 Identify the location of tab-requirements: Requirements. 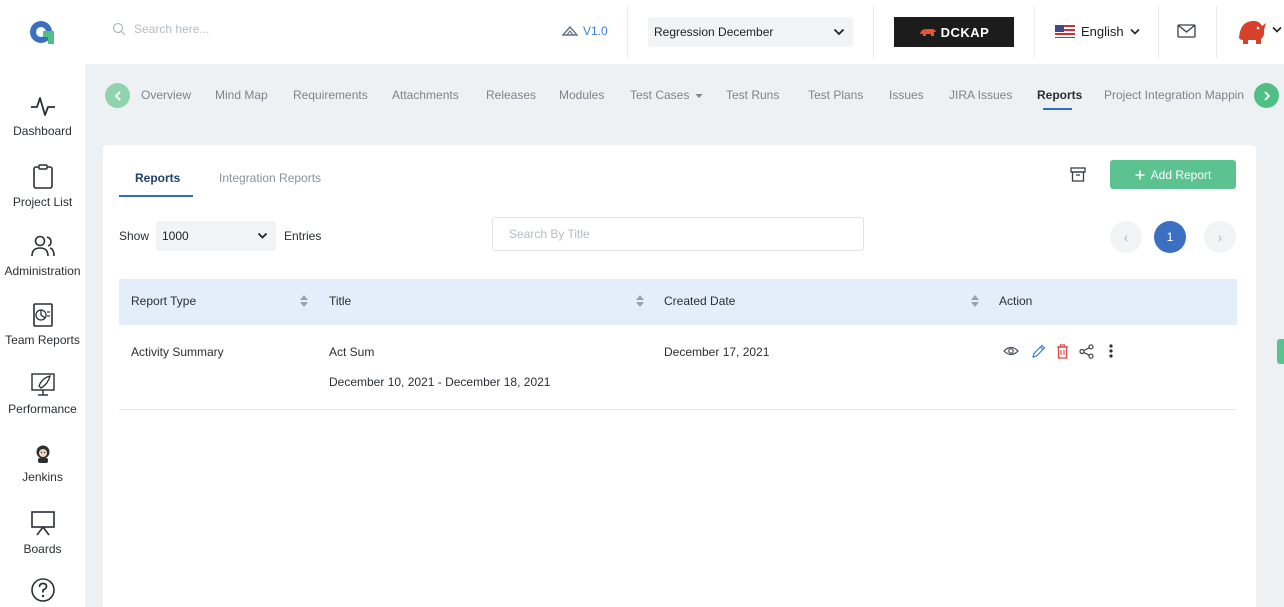
(330, 95).